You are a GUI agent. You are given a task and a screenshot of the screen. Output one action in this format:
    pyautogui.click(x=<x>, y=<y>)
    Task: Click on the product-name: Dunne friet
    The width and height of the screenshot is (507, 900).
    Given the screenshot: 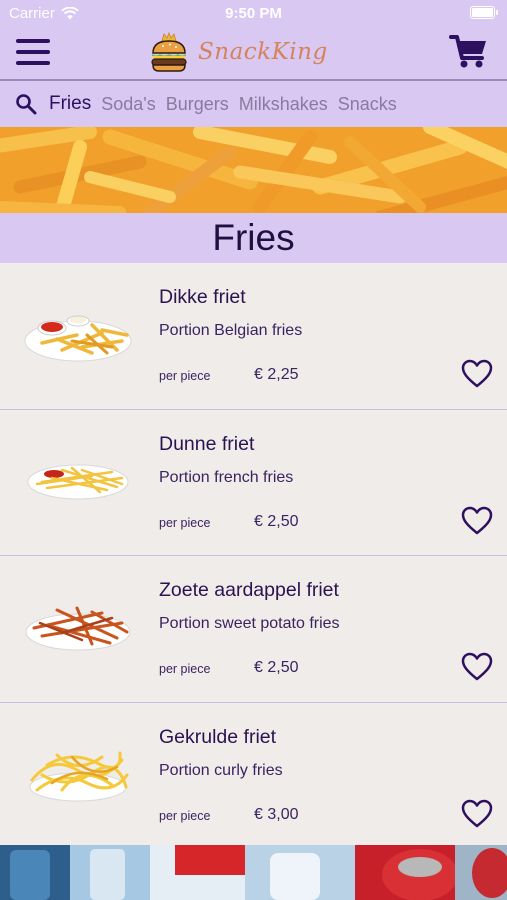 What is the action you would take?
    pyautogui.click(x=207, y=443)
    